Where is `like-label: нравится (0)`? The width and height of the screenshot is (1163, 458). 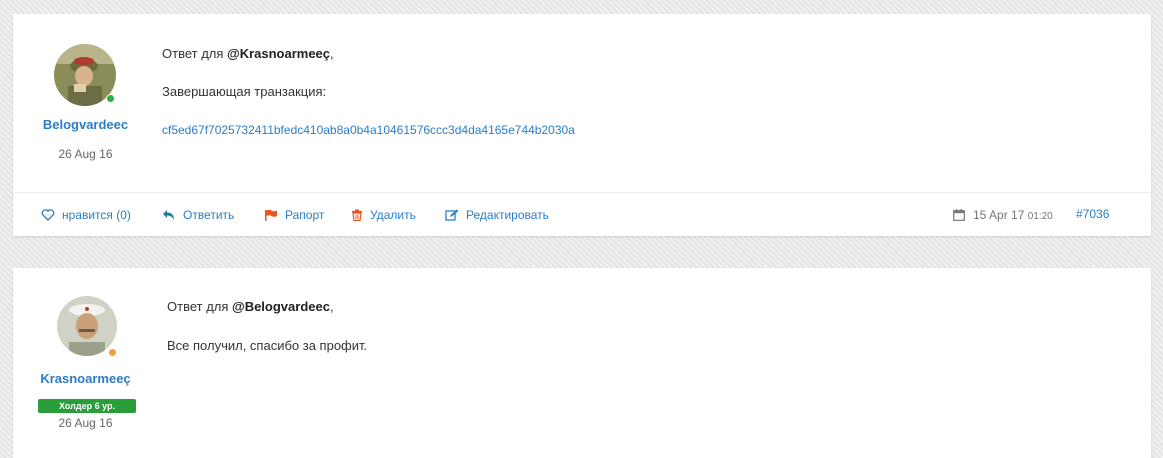
like-label: нравится (0) is located at coordinates (96, 215).